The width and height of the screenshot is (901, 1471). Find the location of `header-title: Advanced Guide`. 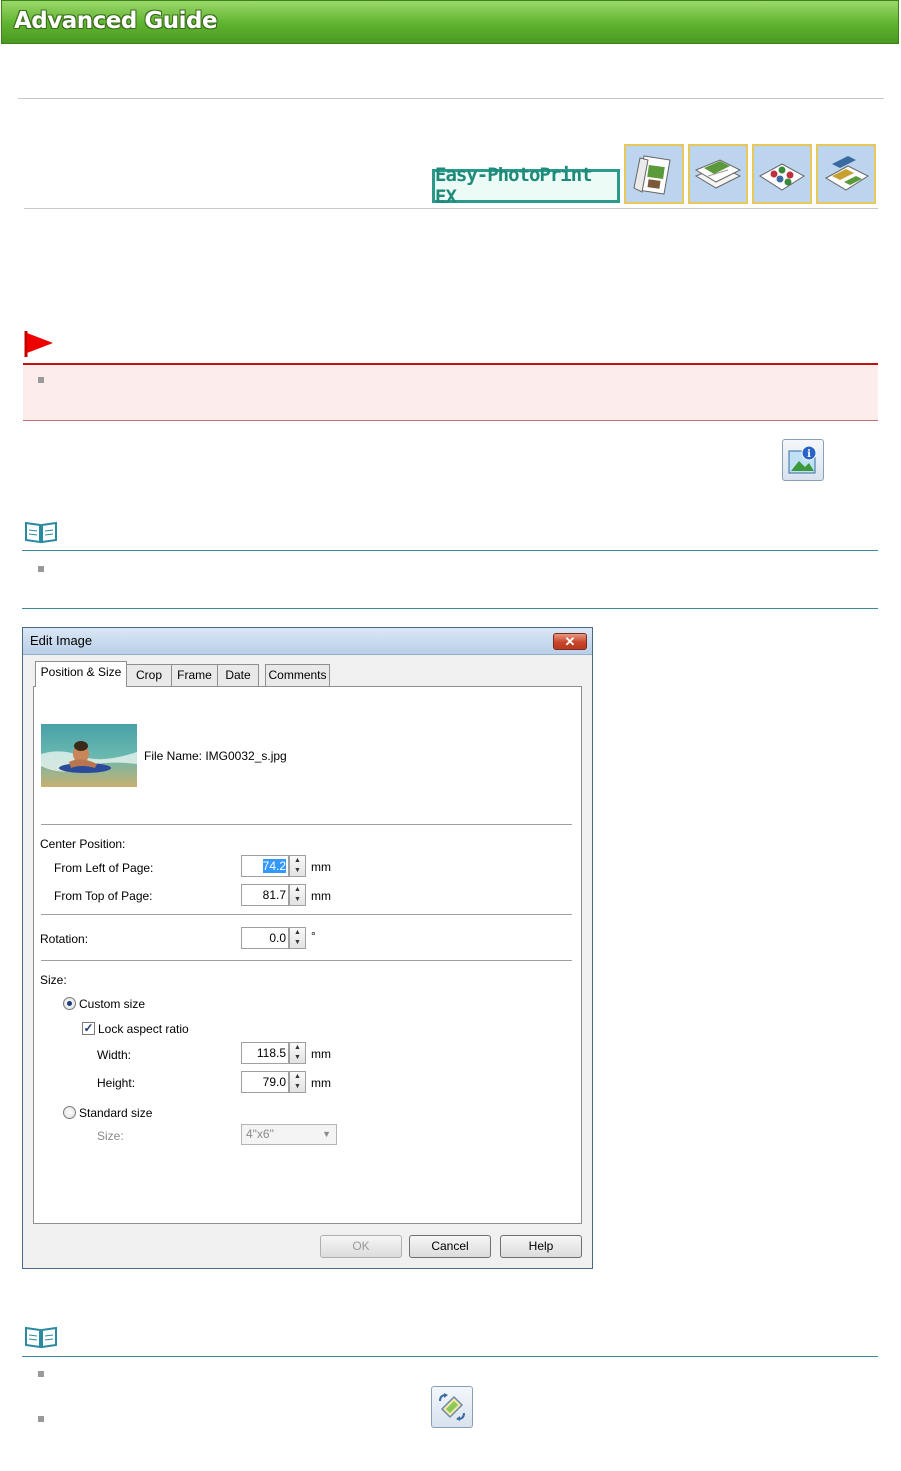

header-title: Advanced Guide is located at coordinates (116, 21).